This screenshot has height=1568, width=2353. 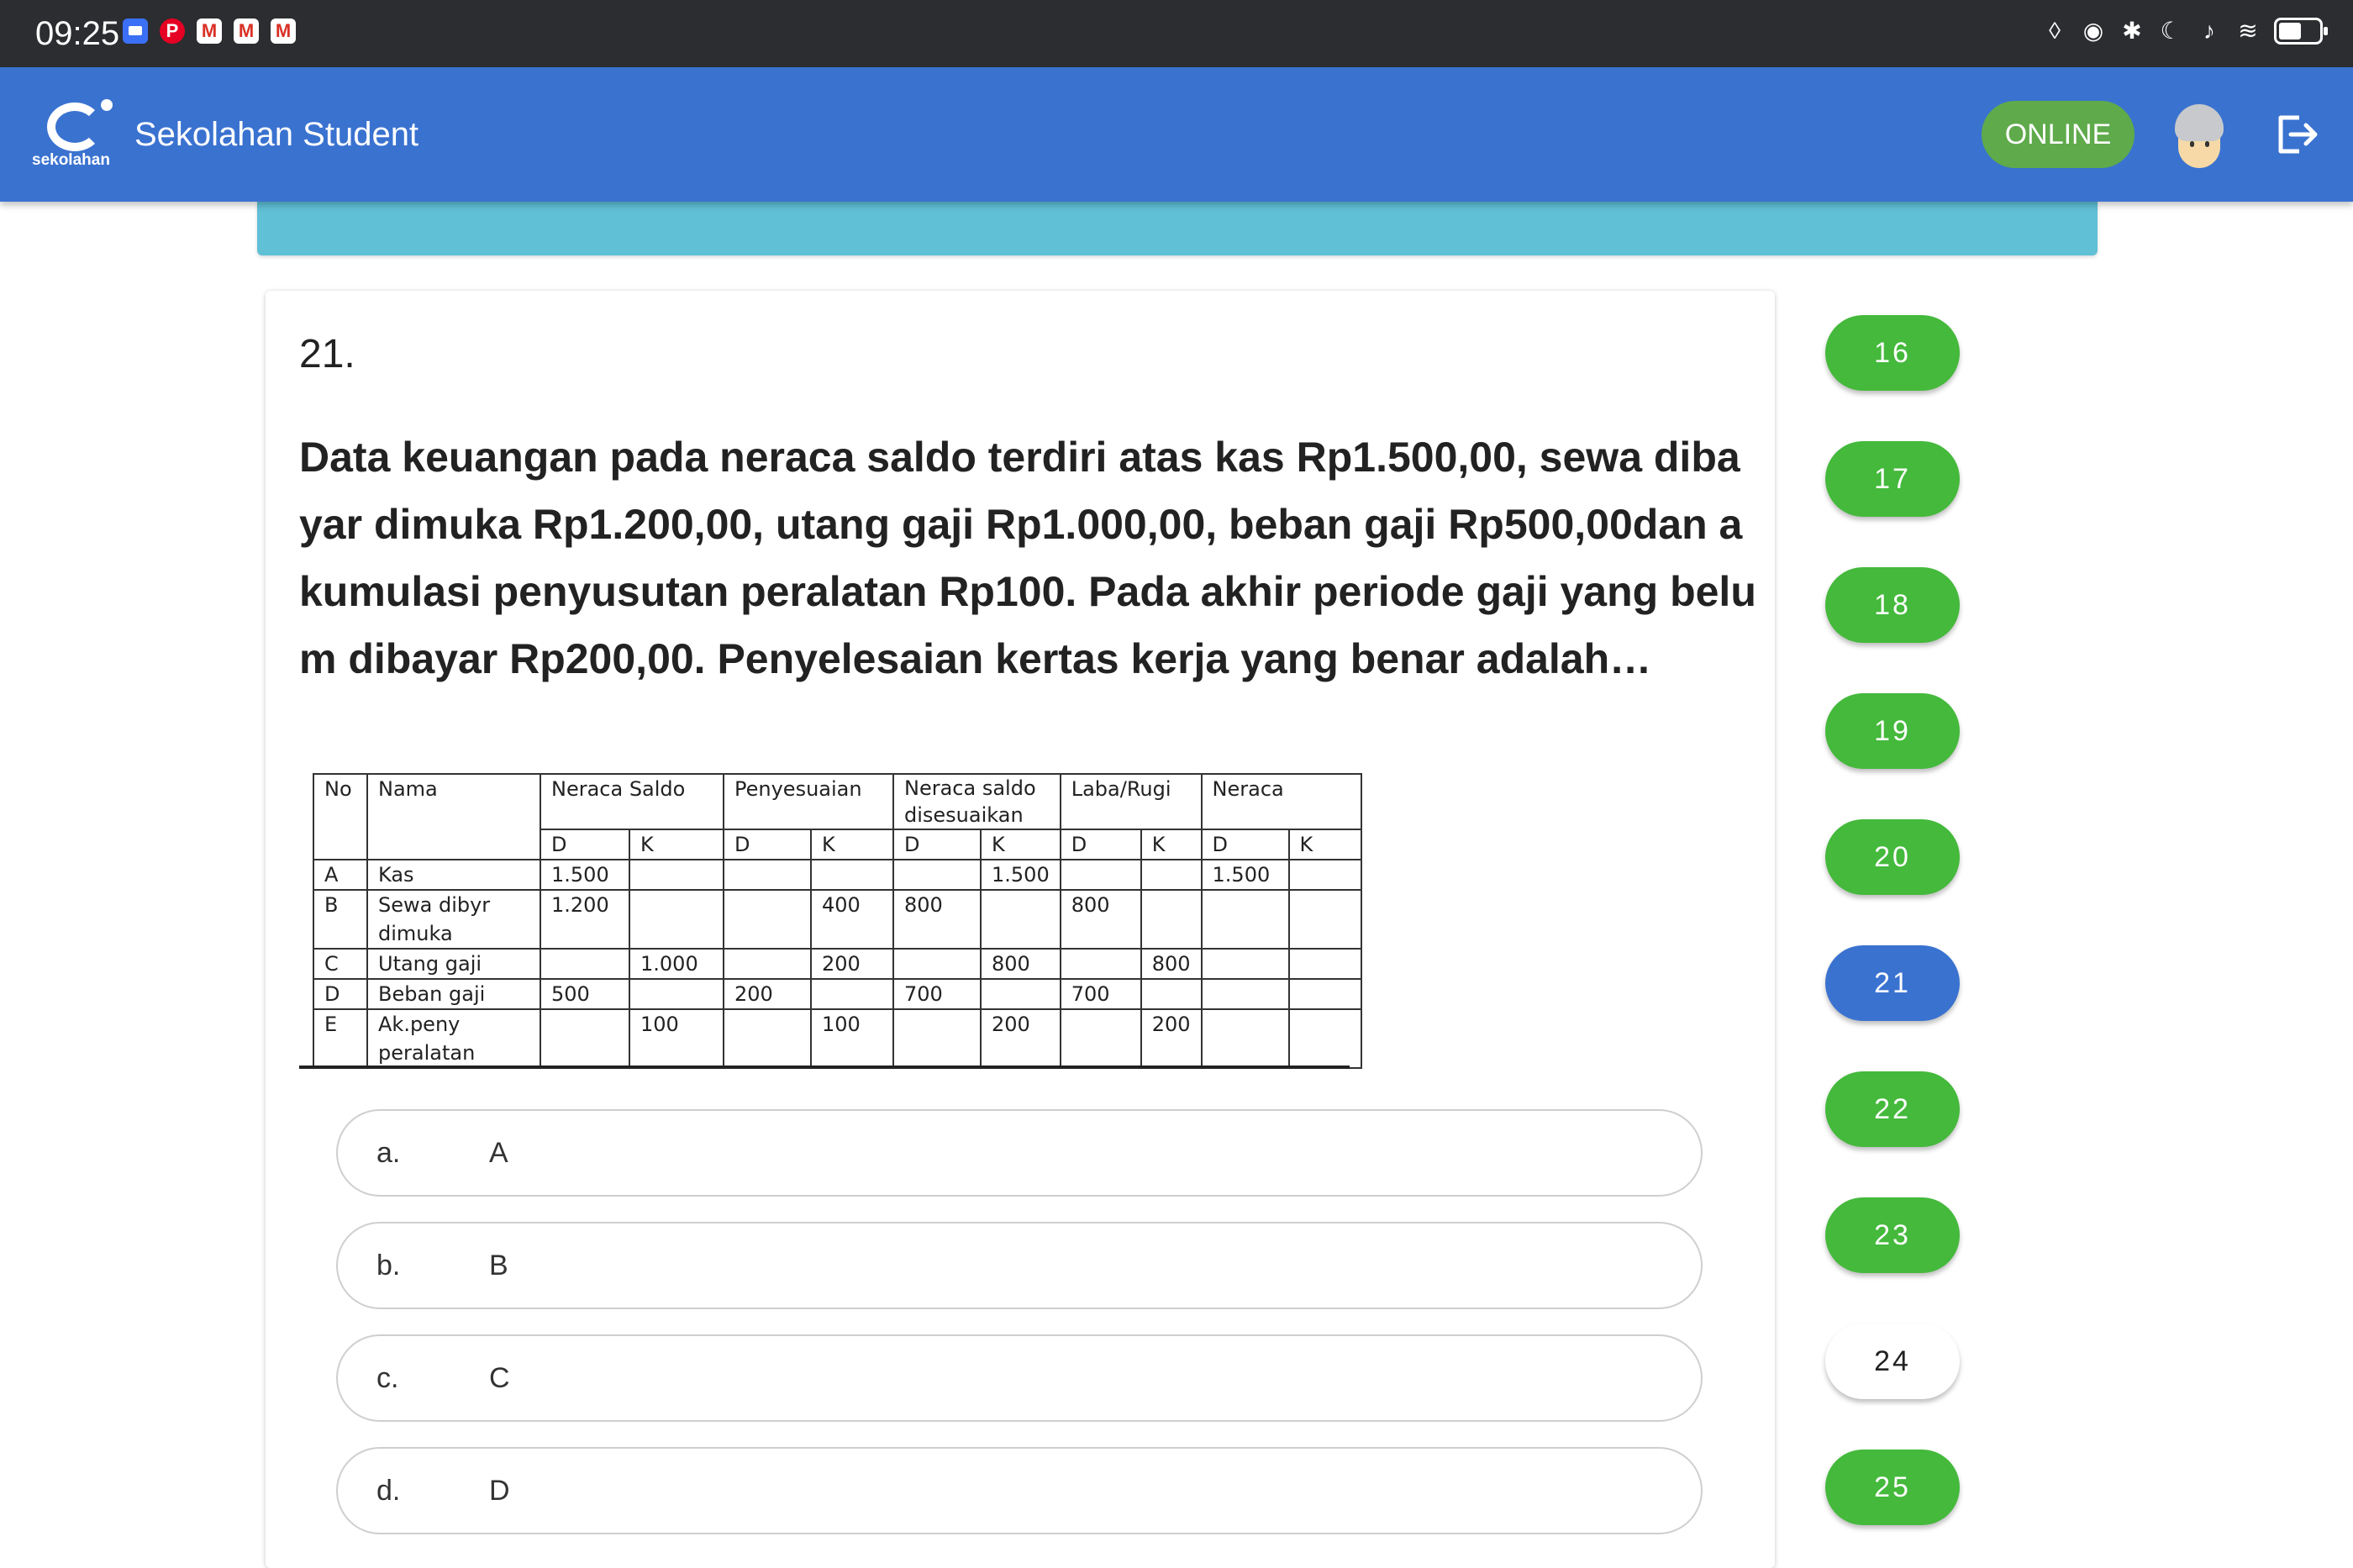 I want to click on message-icon, so click(x=135, y=31).